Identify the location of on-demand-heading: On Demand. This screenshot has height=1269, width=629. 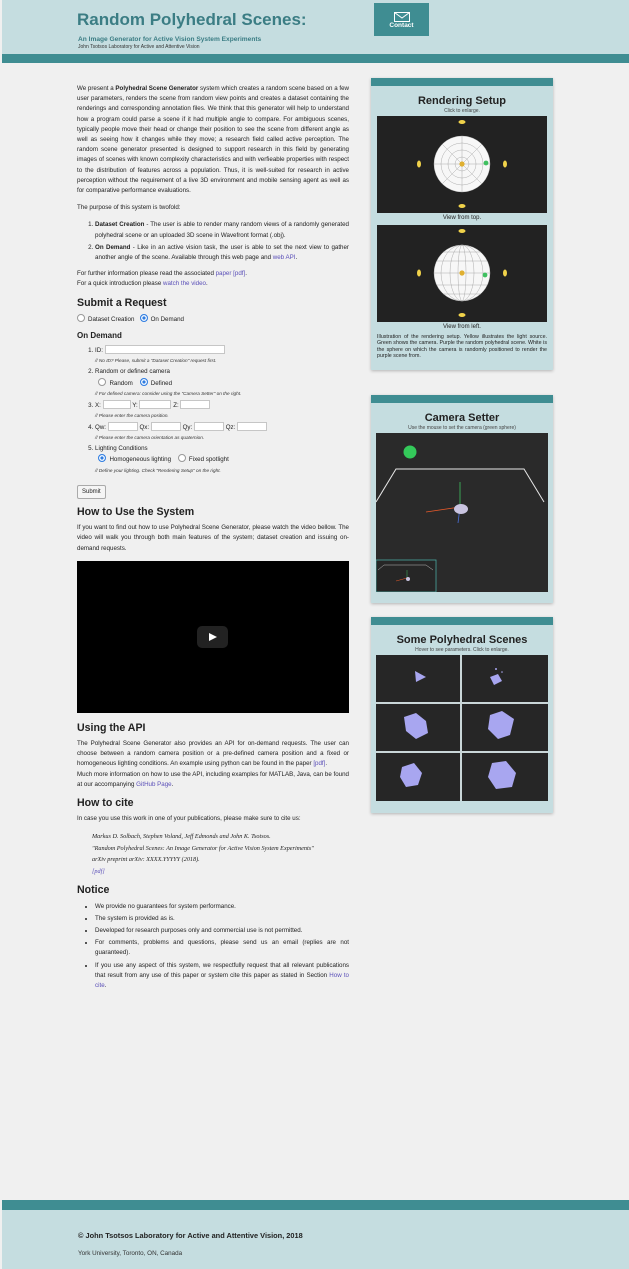
(99, 336).